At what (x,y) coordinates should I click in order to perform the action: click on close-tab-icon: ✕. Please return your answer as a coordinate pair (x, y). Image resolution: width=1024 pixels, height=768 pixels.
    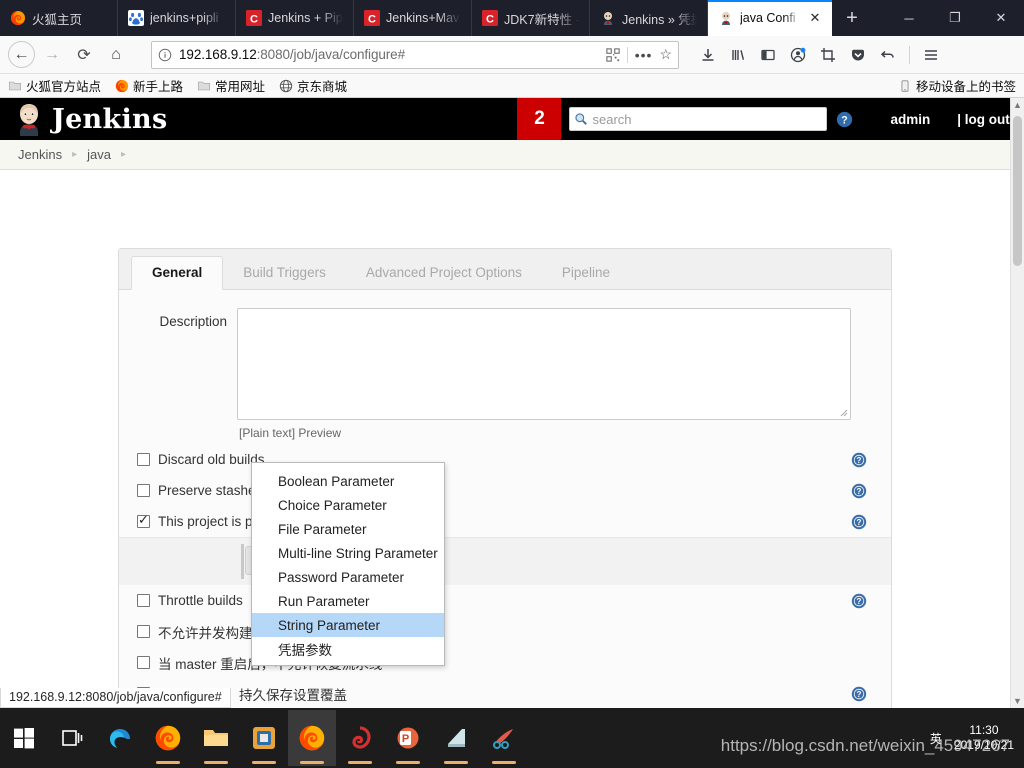
    Looking at the image, I should click on (815, 18).